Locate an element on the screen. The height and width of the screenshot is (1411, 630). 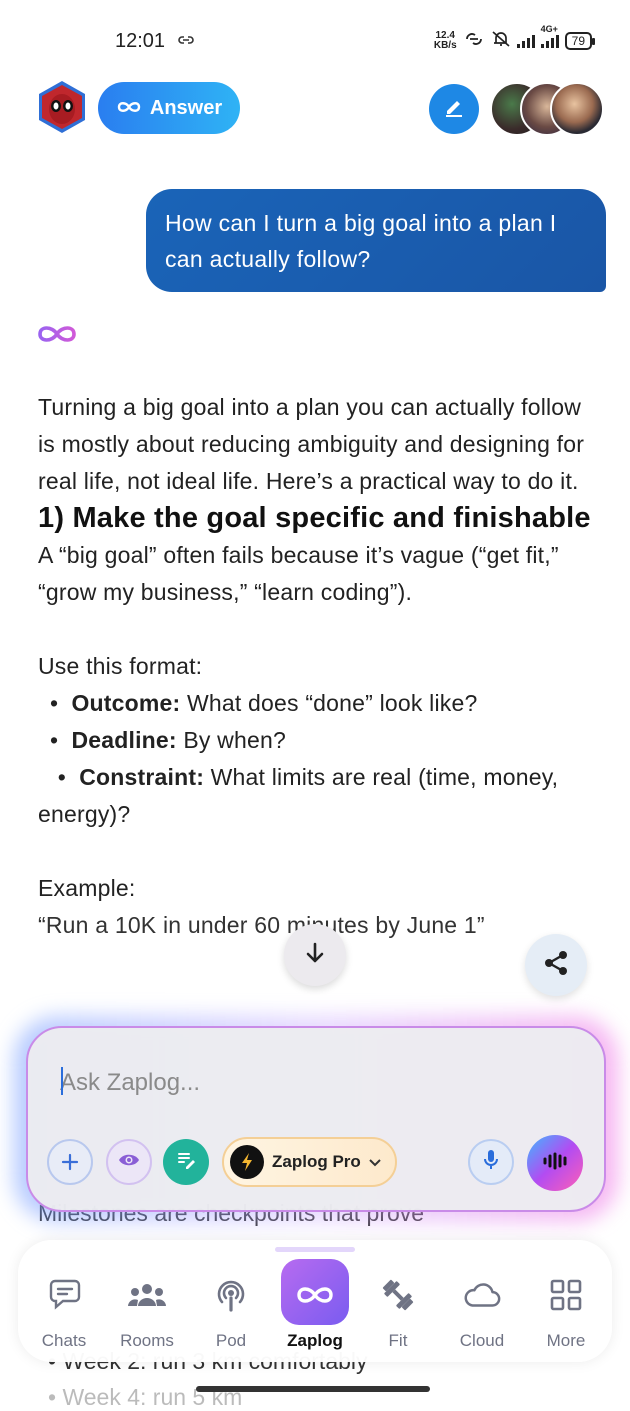
status-icons: 12.4 KB/s 4G+ 79 is located at coordinates (514, 37).